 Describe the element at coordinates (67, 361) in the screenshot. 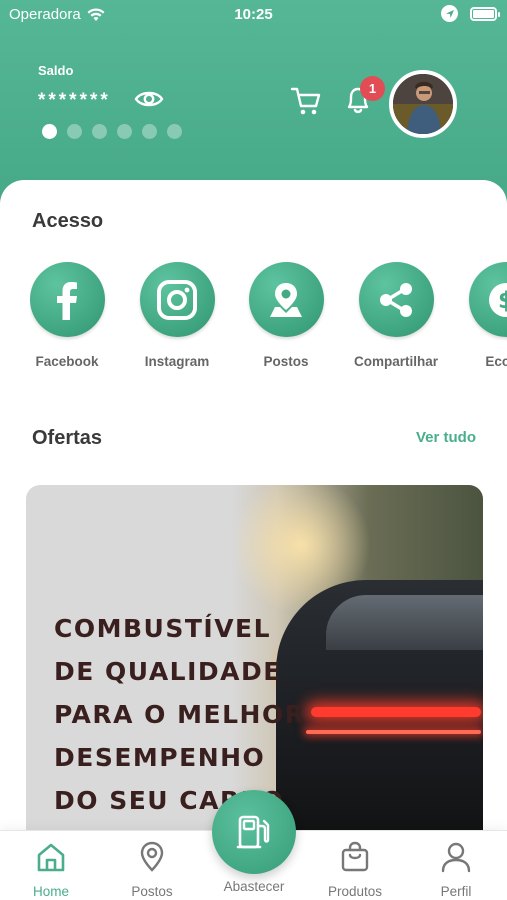

I see `access-label: Facebook` at that location.